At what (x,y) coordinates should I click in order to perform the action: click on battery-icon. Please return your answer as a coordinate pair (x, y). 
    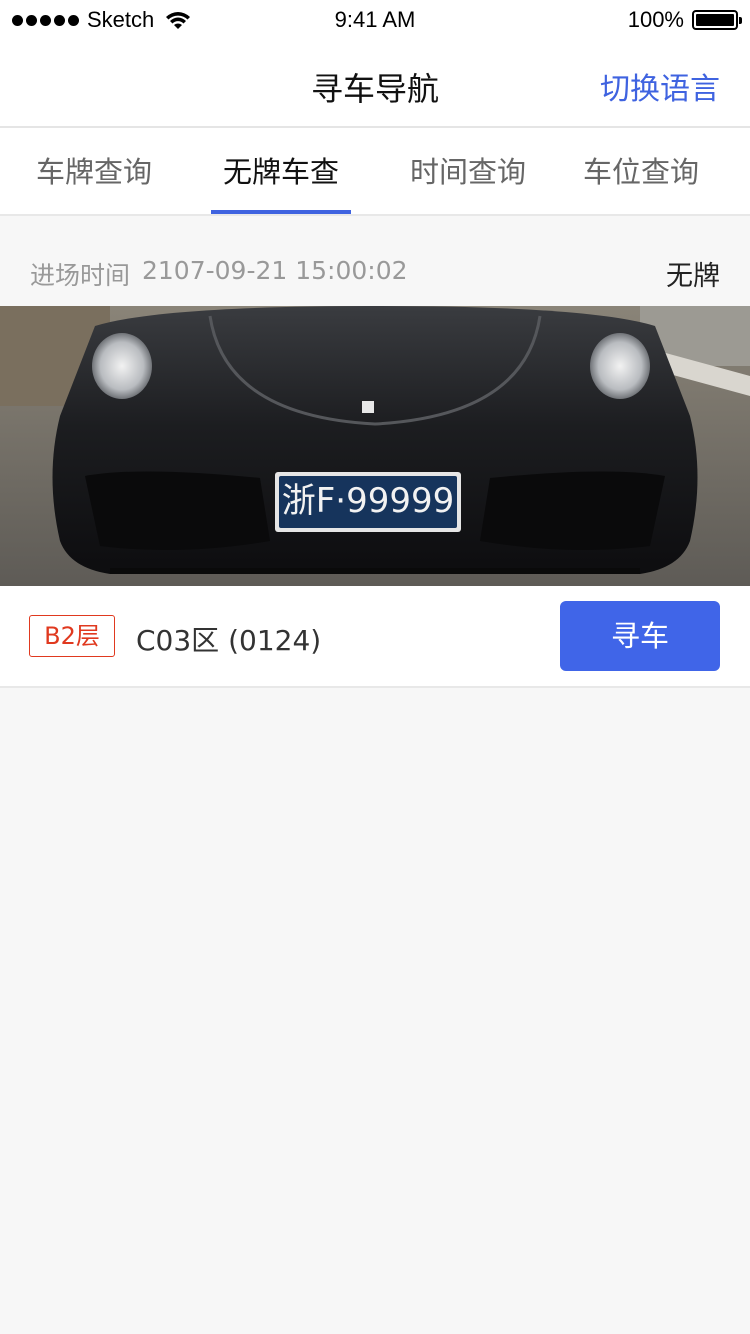
    Looking at the image, I should click on (717, 20).